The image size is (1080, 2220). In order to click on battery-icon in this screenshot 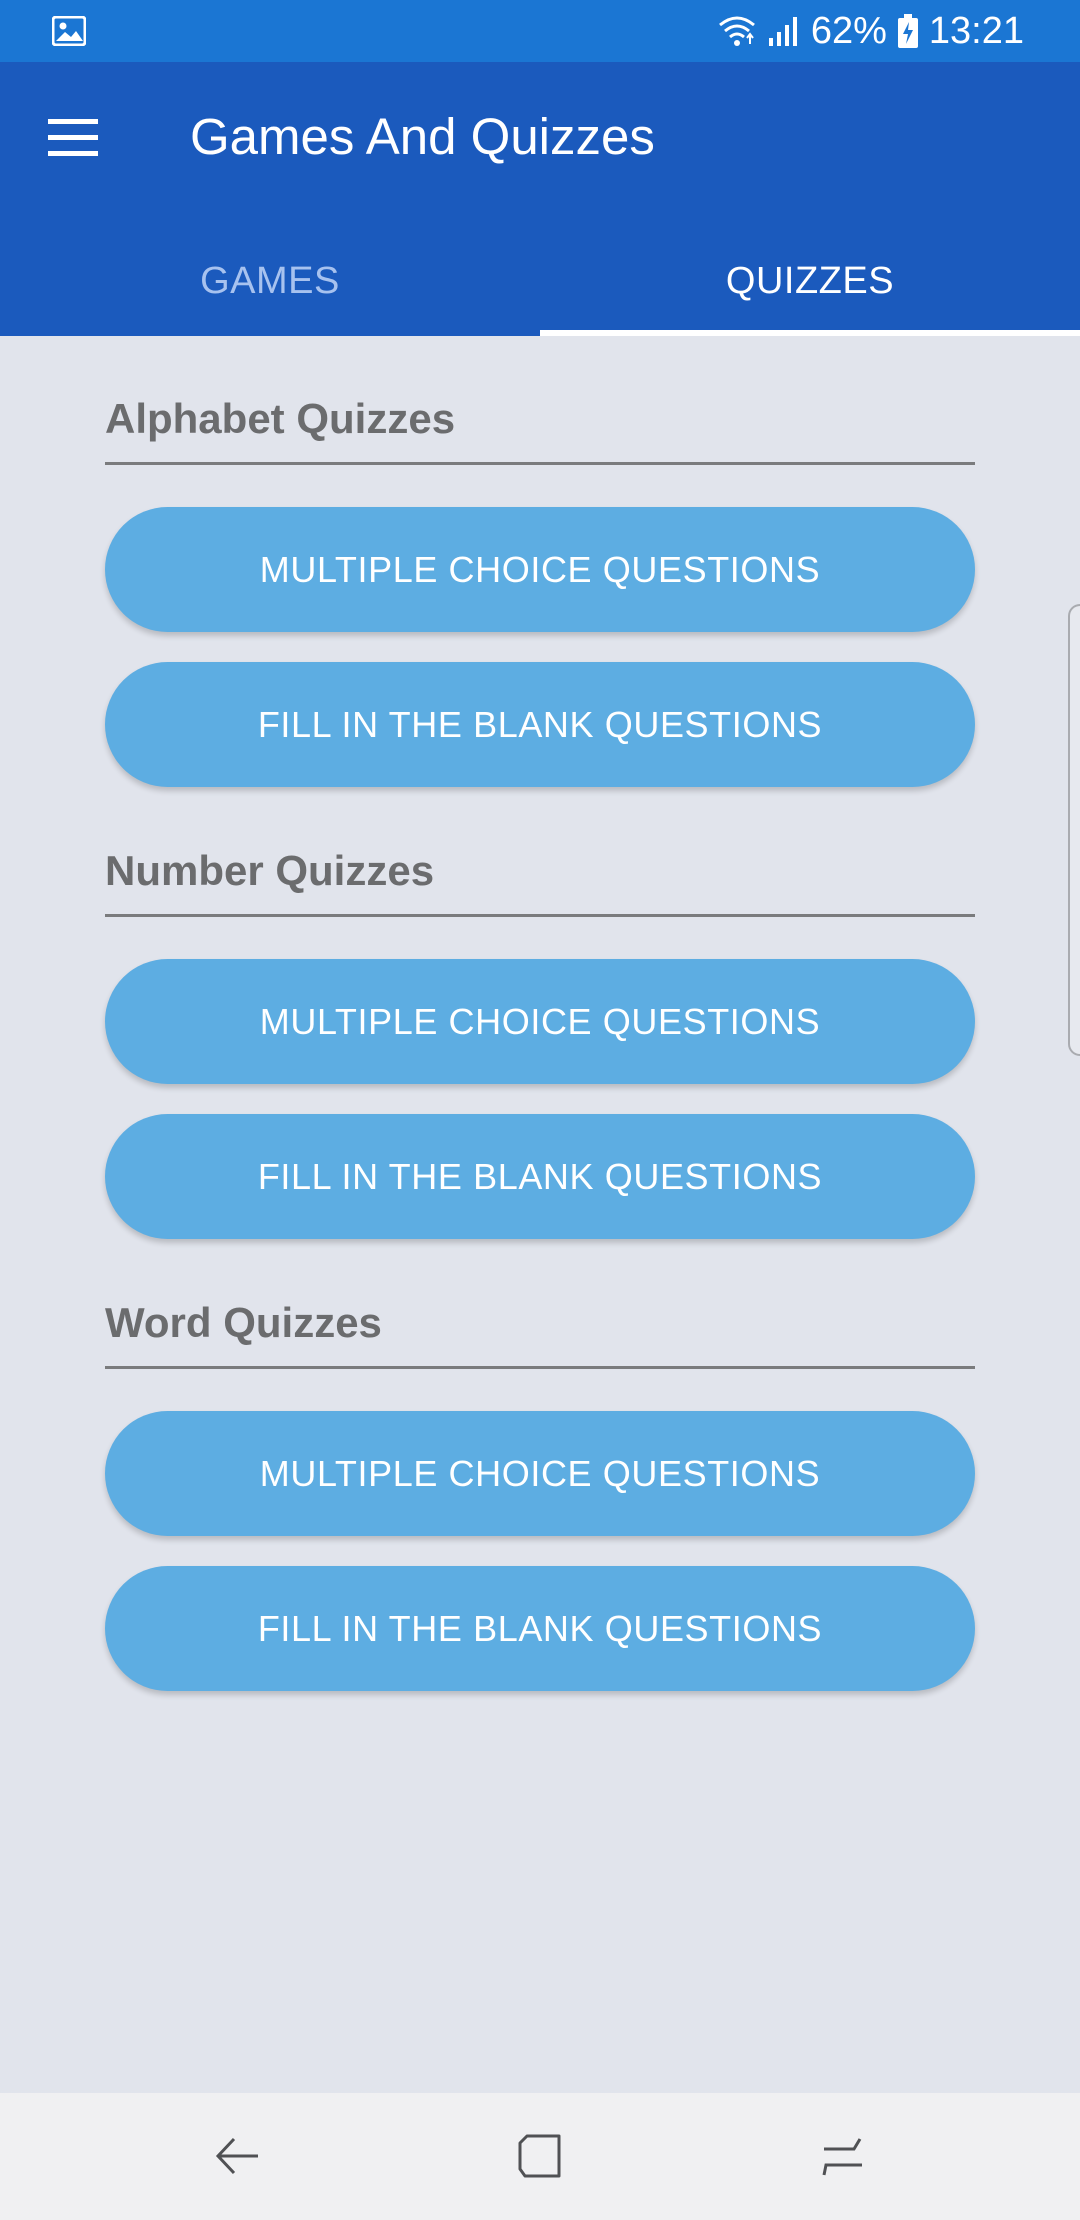, I will do `click(907, 31)`.